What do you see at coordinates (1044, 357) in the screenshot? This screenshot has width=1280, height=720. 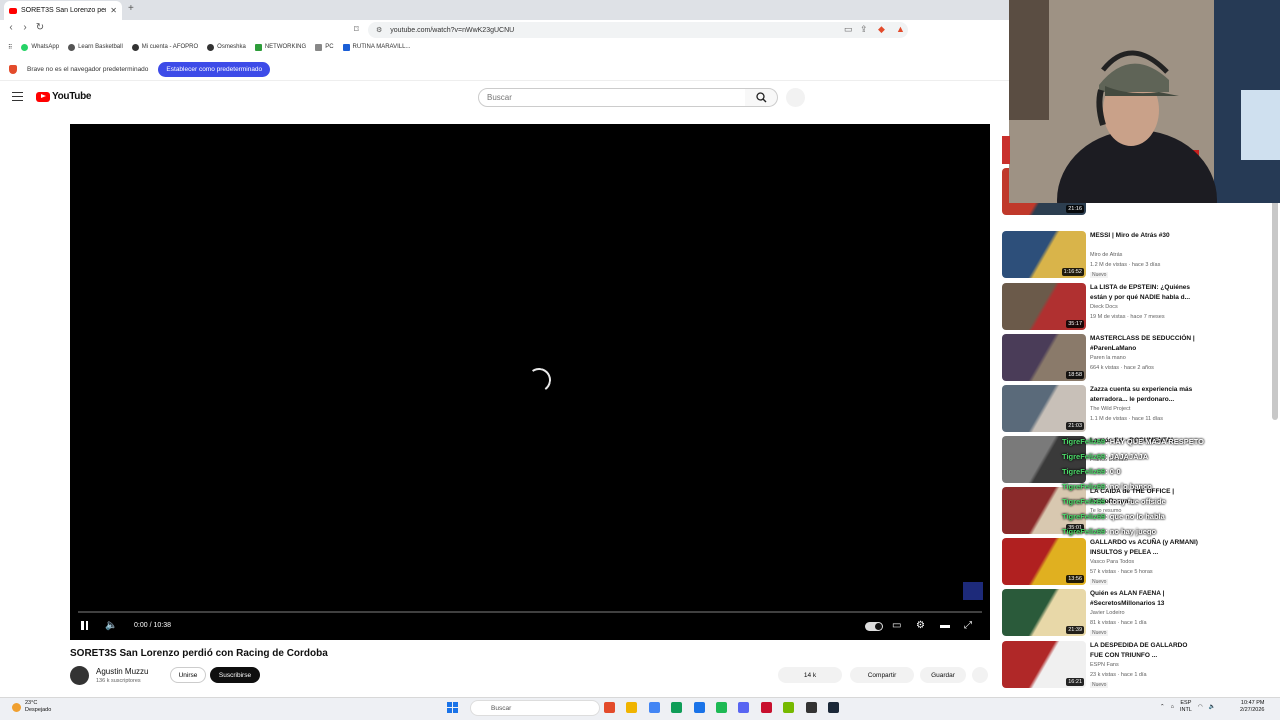 I see `video-thumbnail: 18:58` at bounding box center [1044, 357].